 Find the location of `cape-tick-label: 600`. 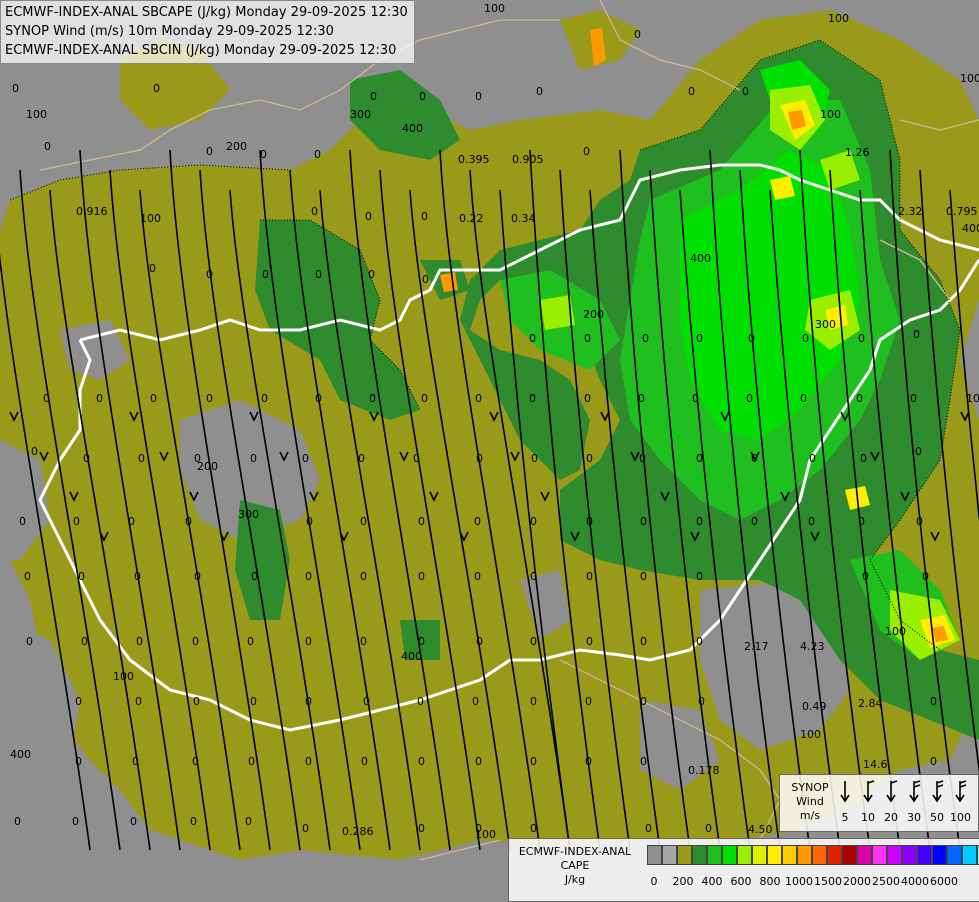

cape-tick-label: 600 is located at coordinates (741, 881).